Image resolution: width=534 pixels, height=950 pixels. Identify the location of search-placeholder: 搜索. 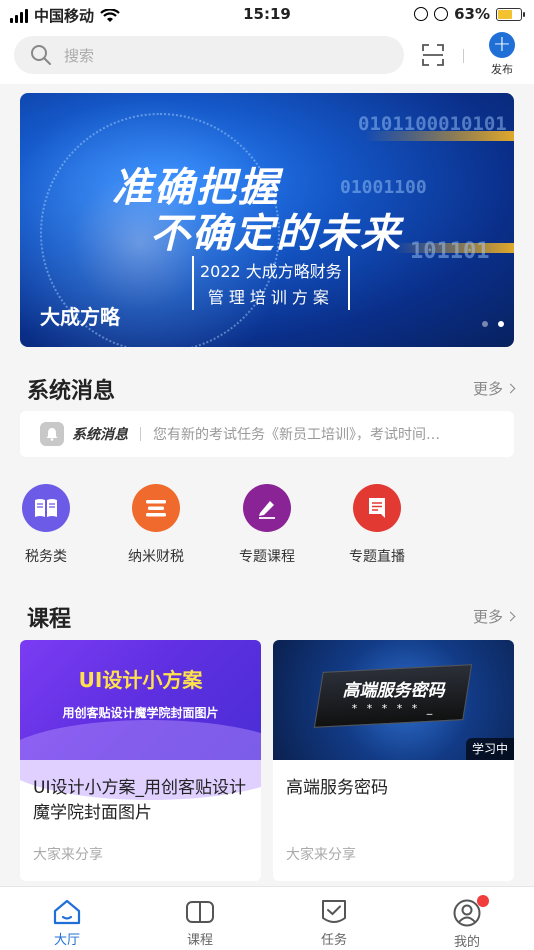
(79, 55).